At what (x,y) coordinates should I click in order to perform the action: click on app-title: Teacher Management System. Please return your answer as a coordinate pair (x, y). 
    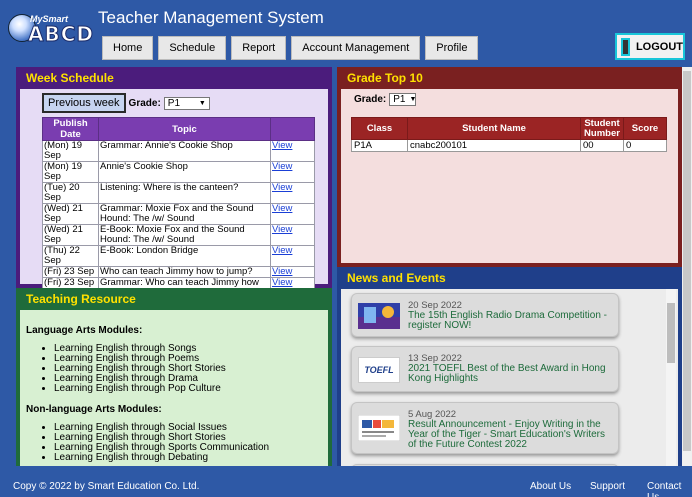
    Looking at the image, I should click on (211, 17).